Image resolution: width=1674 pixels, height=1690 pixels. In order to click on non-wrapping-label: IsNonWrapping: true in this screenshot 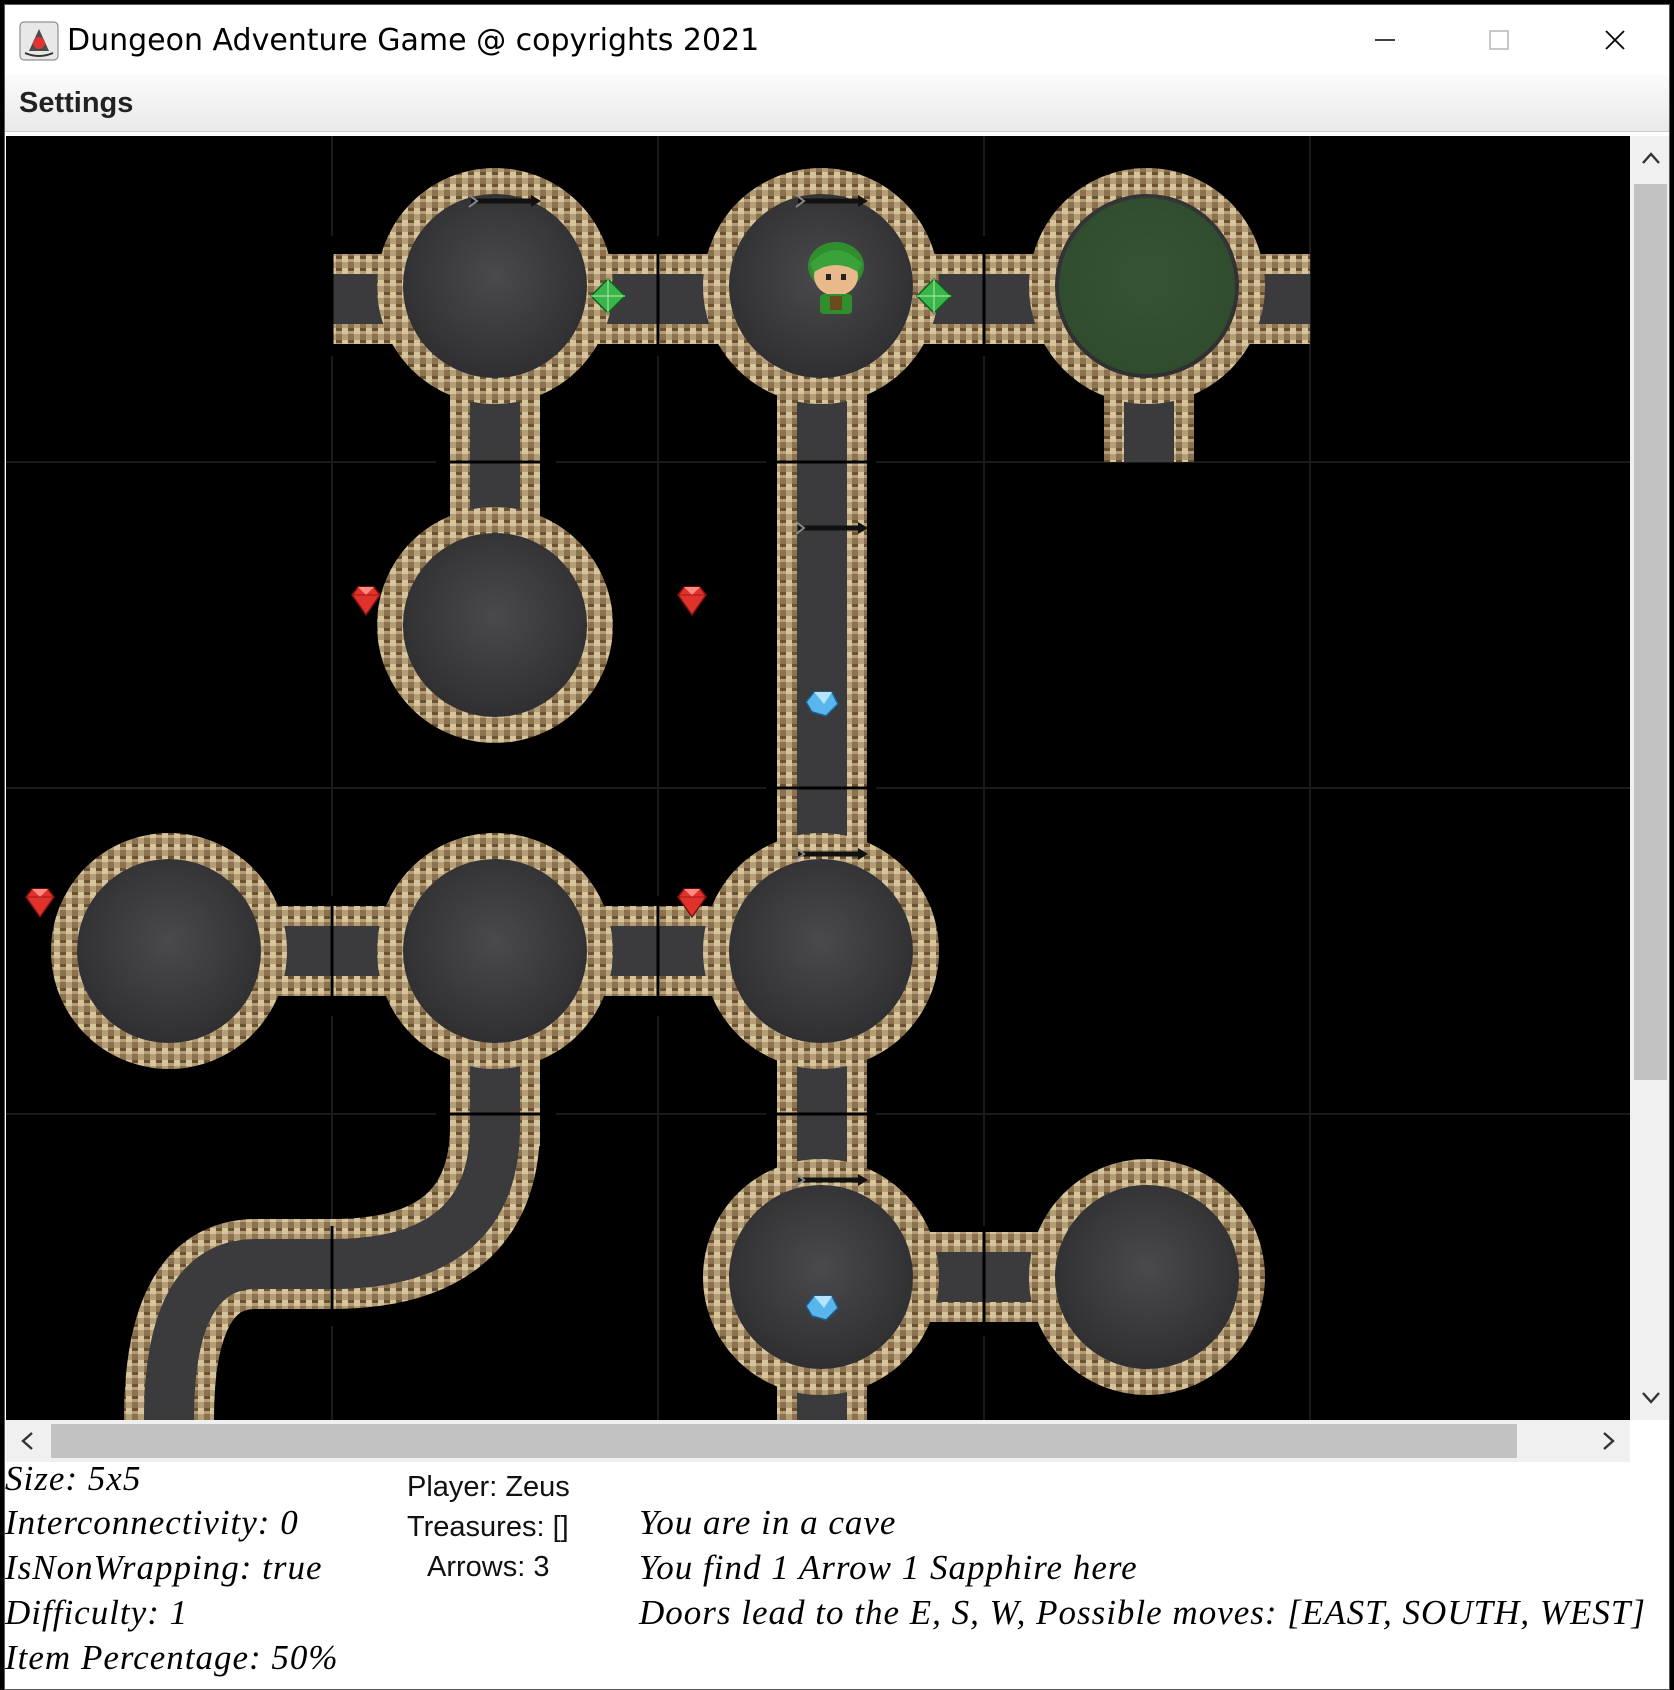, I will do `click(164, 1567)`.